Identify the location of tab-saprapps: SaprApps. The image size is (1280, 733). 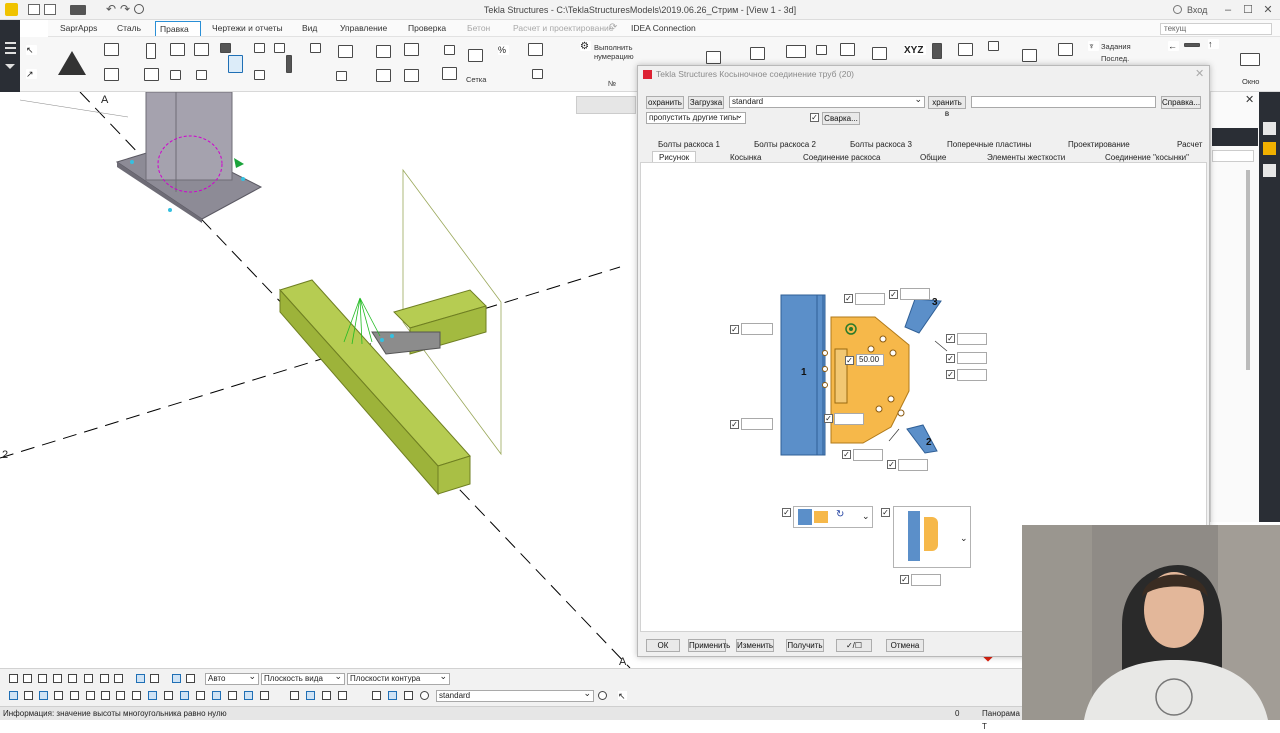
(78, 28).